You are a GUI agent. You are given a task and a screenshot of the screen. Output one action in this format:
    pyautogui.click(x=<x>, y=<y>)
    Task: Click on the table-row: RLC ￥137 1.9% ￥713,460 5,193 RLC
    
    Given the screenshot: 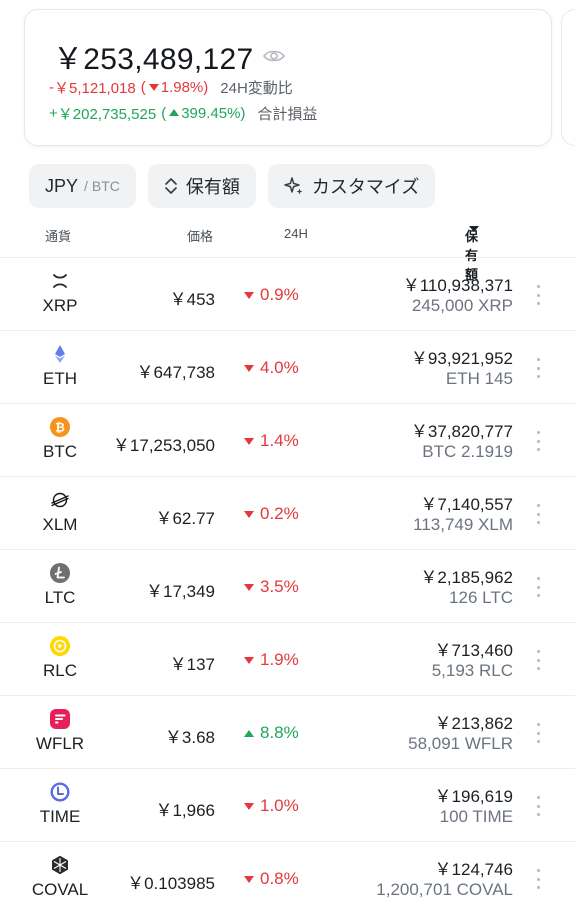 What is the action you would take?
    pyautogui.click(x=287, y=658)
    